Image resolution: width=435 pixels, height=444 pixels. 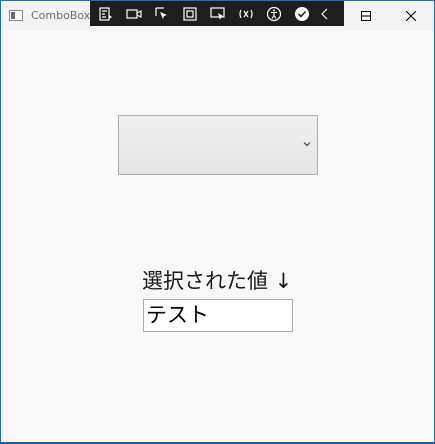 What do you see at coordinates (325, 14) in the screenshot?
I see `collapse-toolbar-icon` at bounding box center [325, 14].